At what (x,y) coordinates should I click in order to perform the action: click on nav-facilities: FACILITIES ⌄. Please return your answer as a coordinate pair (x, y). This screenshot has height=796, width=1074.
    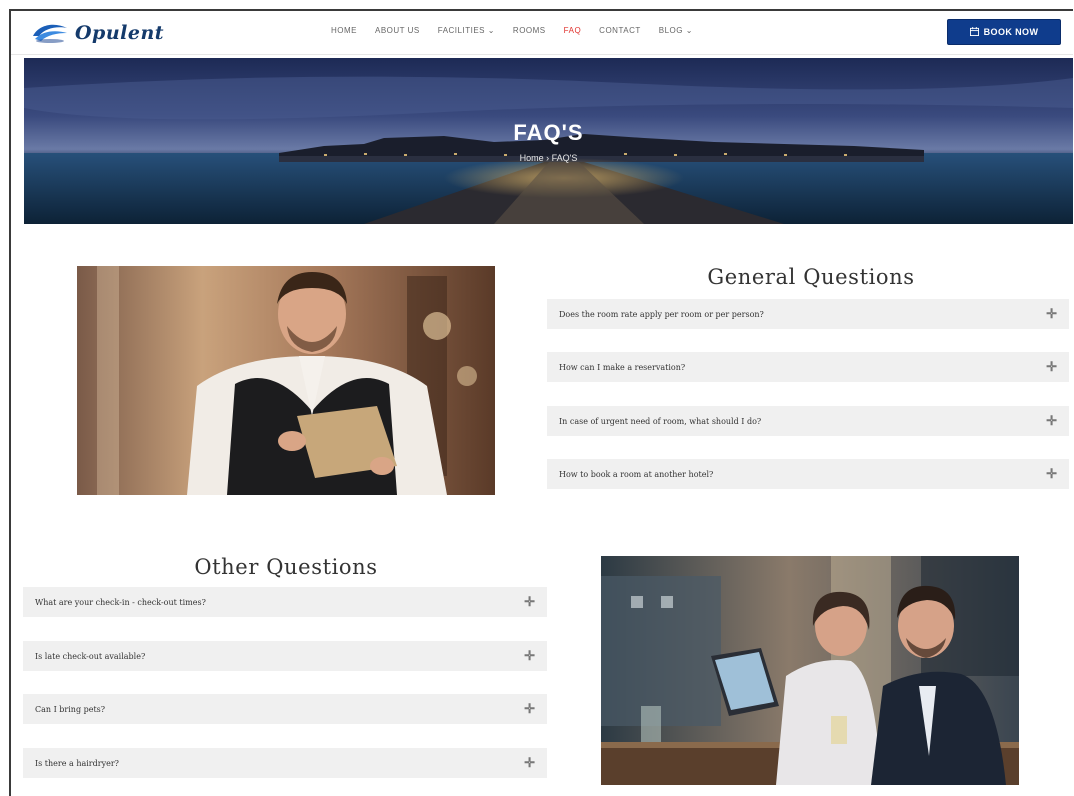
    Looking at the image, I should click on (466, 30).